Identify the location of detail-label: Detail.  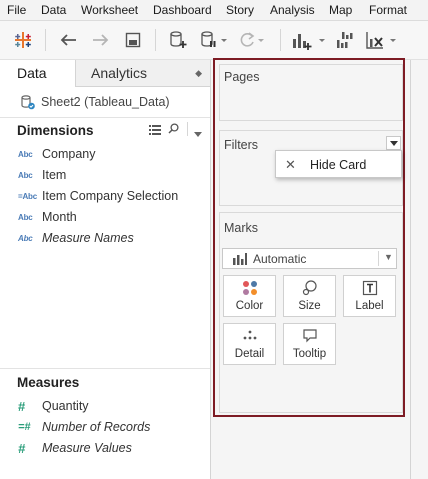
(249, 354).